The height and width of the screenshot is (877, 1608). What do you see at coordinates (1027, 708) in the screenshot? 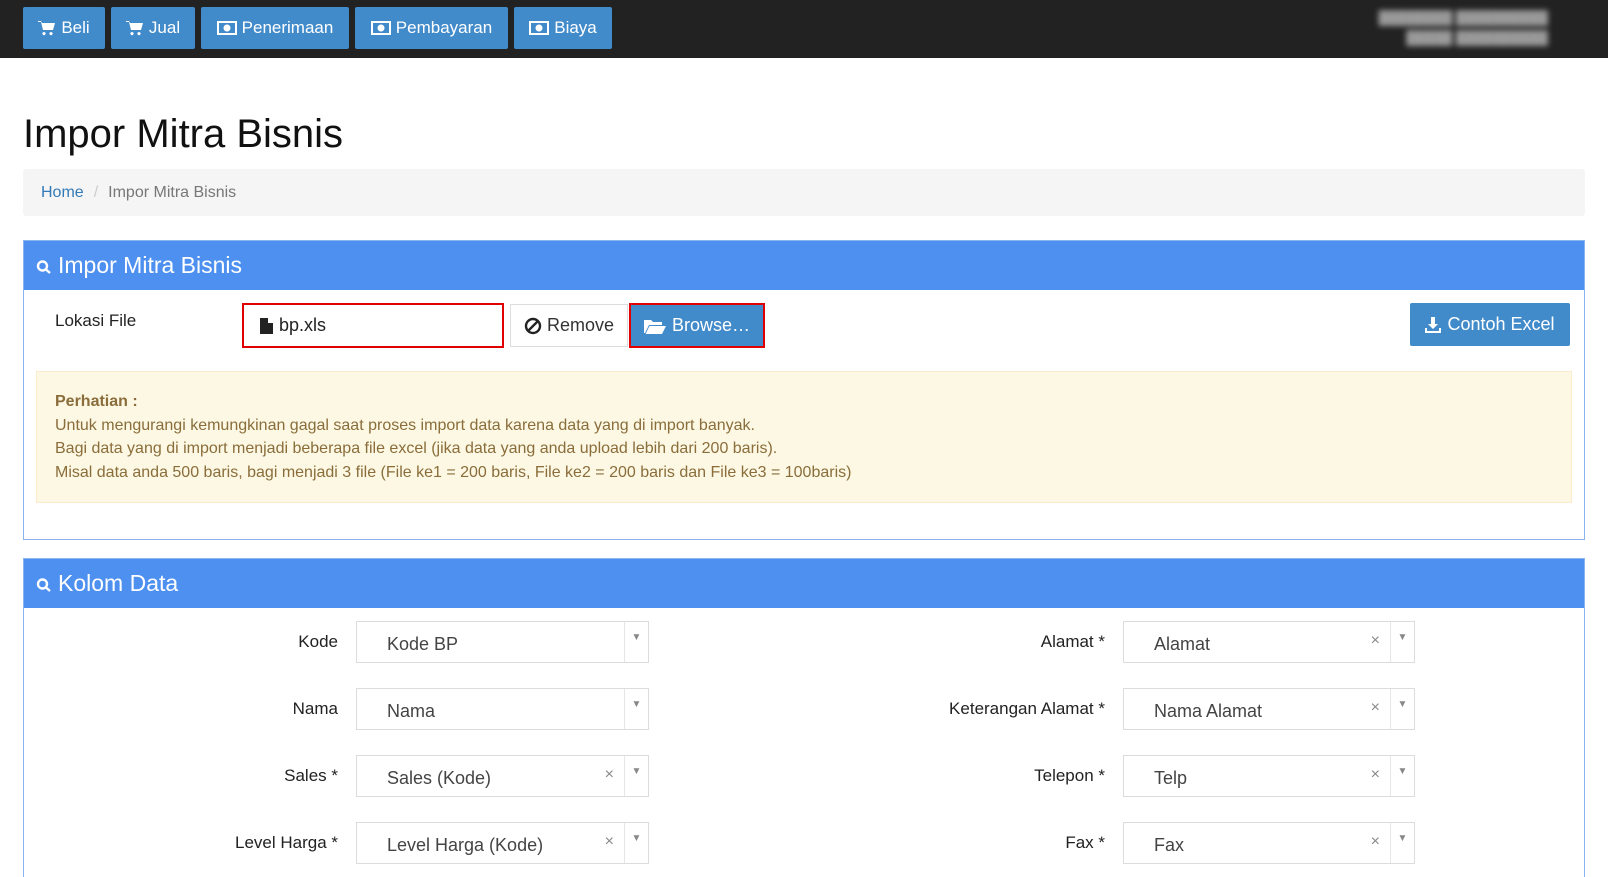
I see `keterangan-alamat-label: Keterangan Alamat *` at bounding box center [1027, 708].